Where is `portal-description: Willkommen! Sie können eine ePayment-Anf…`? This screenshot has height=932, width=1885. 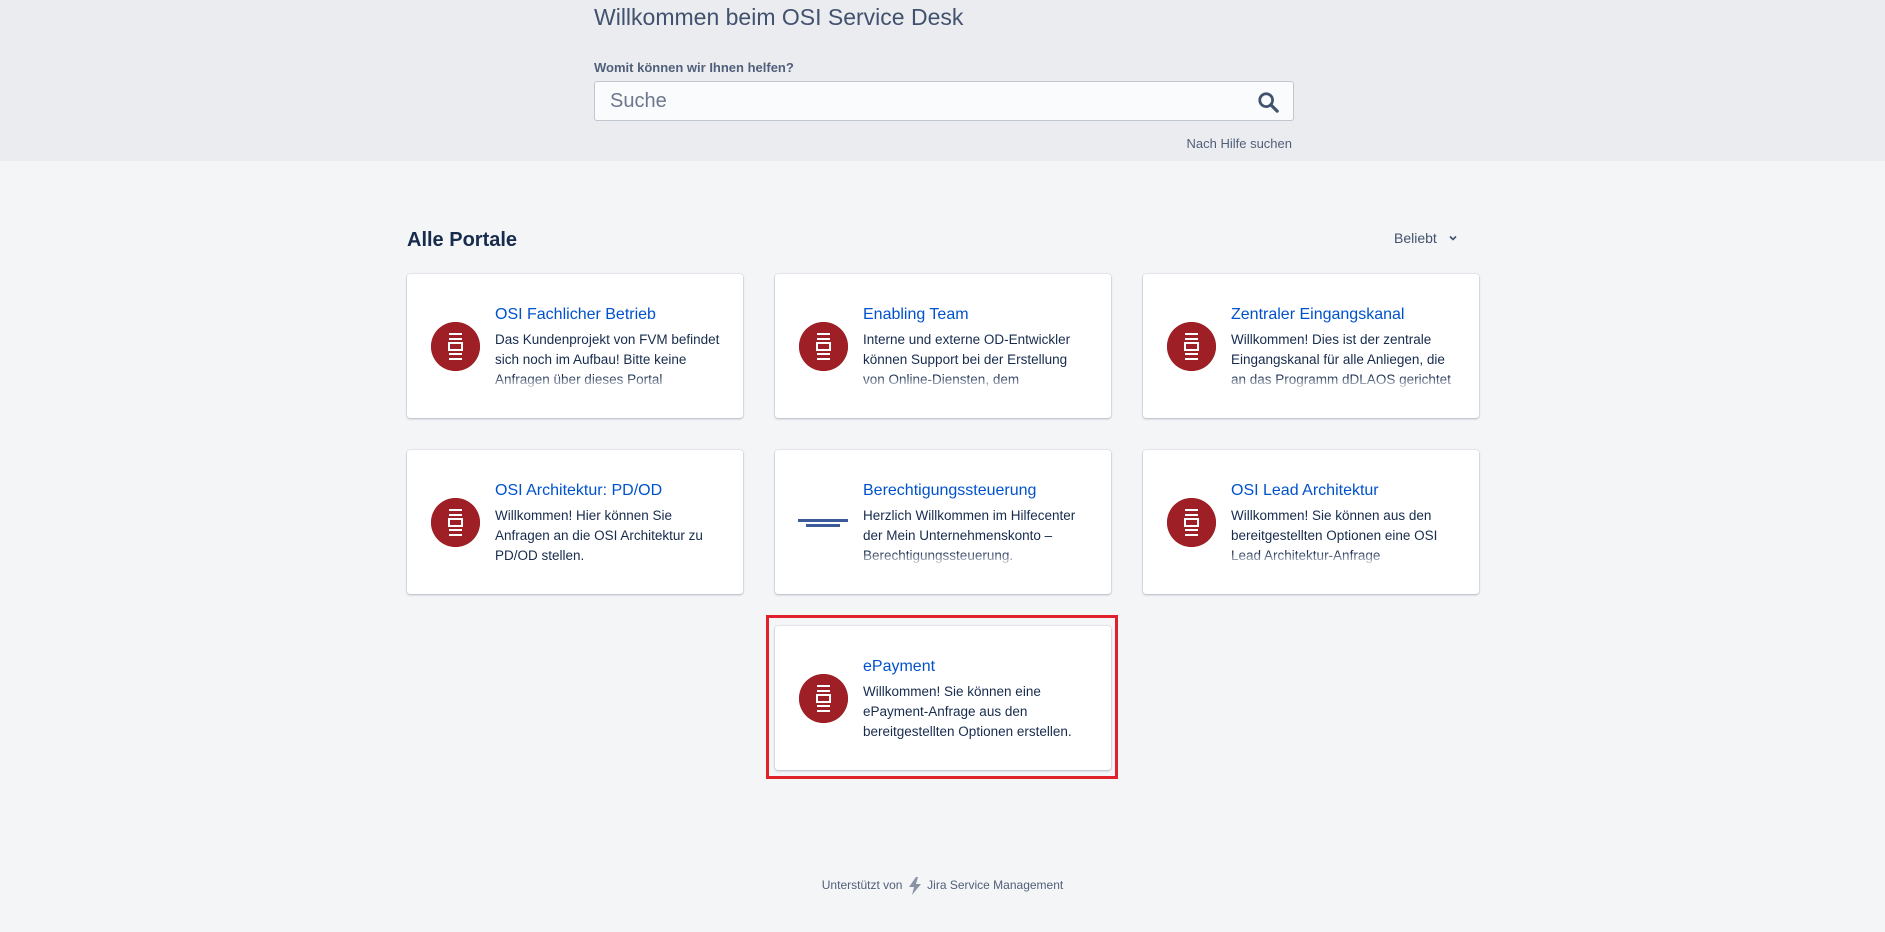 portal-description: Willkommen! Sie können eine ePayment-Anf… is located at coordinates (967, 711).